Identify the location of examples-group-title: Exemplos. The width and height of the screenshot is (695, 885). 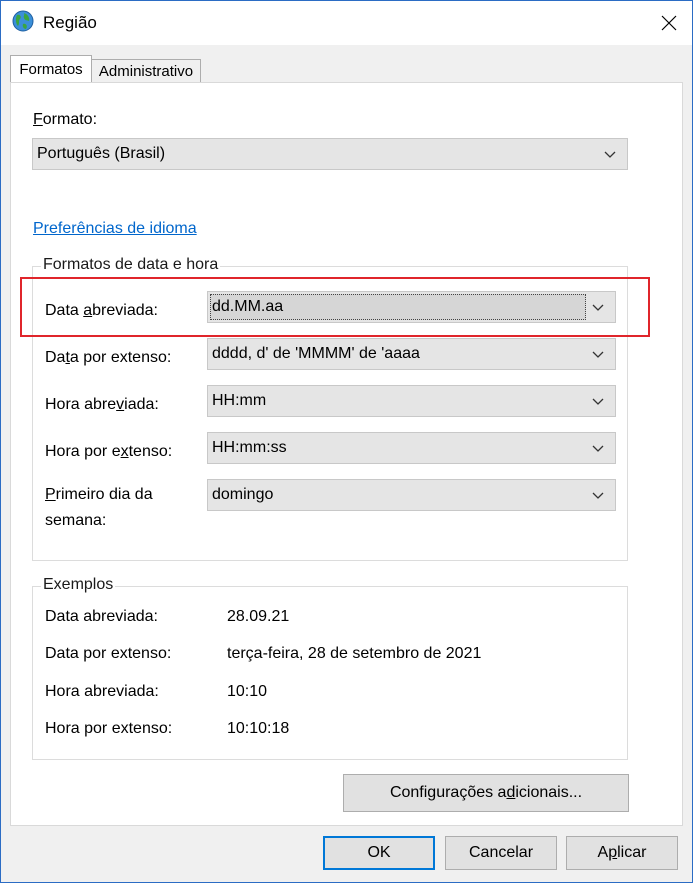
(78, 585).